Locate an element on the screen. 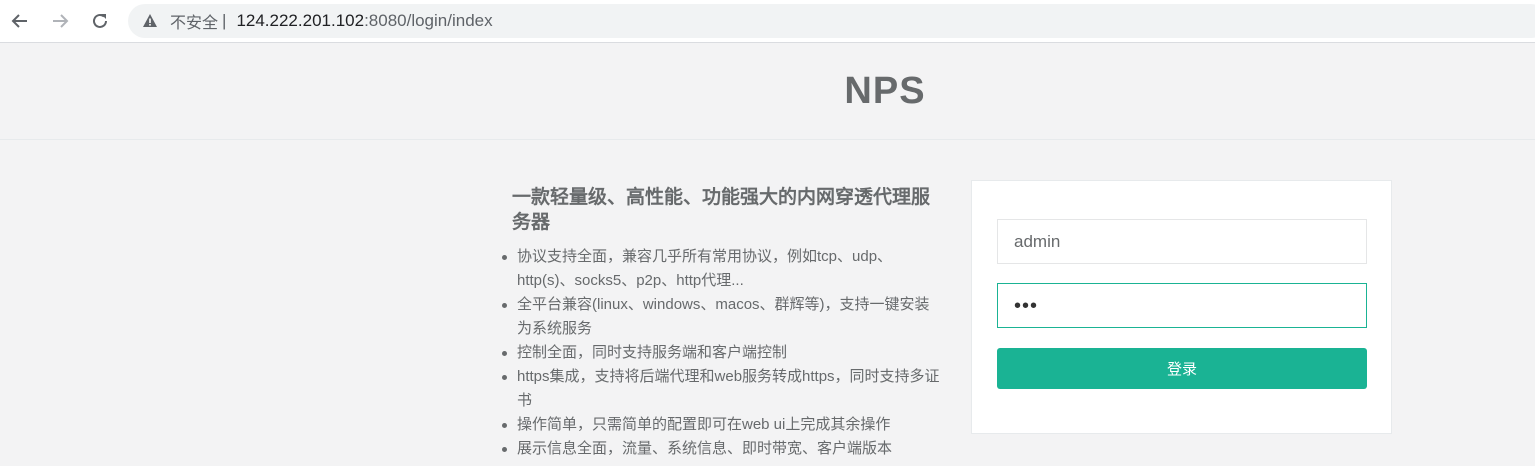 This screenshot has height=466, width=1535. login-form: admin ••• 登录 is located at coordinates (1181, 307).